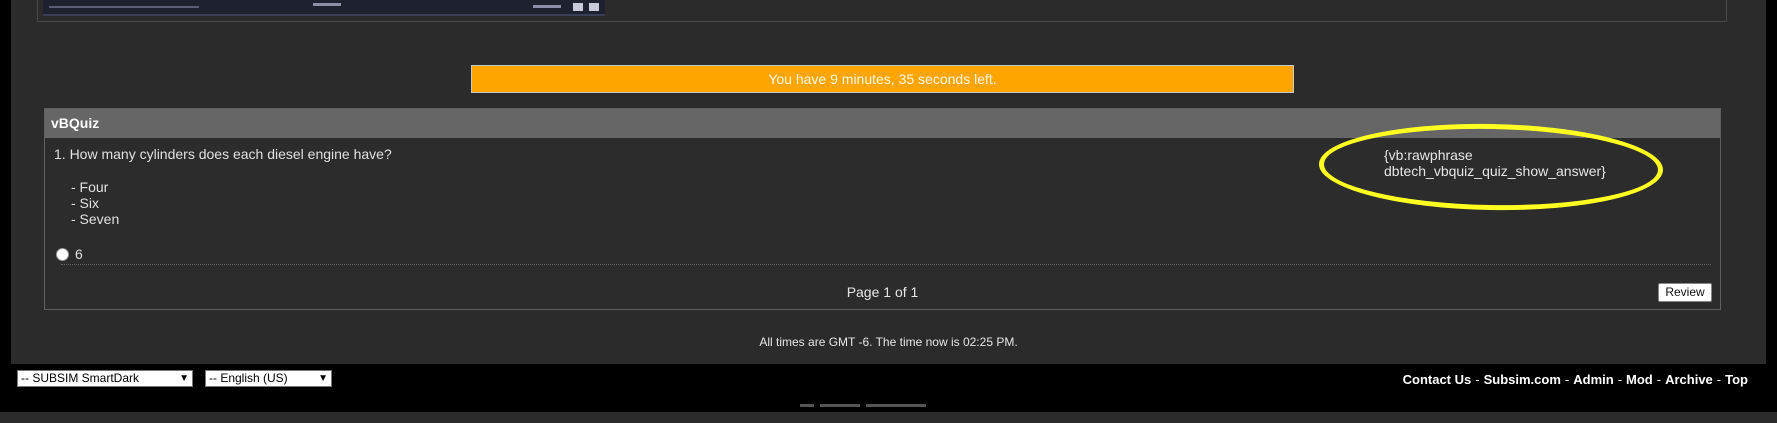  I want to click on pagination-label: Page 1 of 1, so click(882, 292).